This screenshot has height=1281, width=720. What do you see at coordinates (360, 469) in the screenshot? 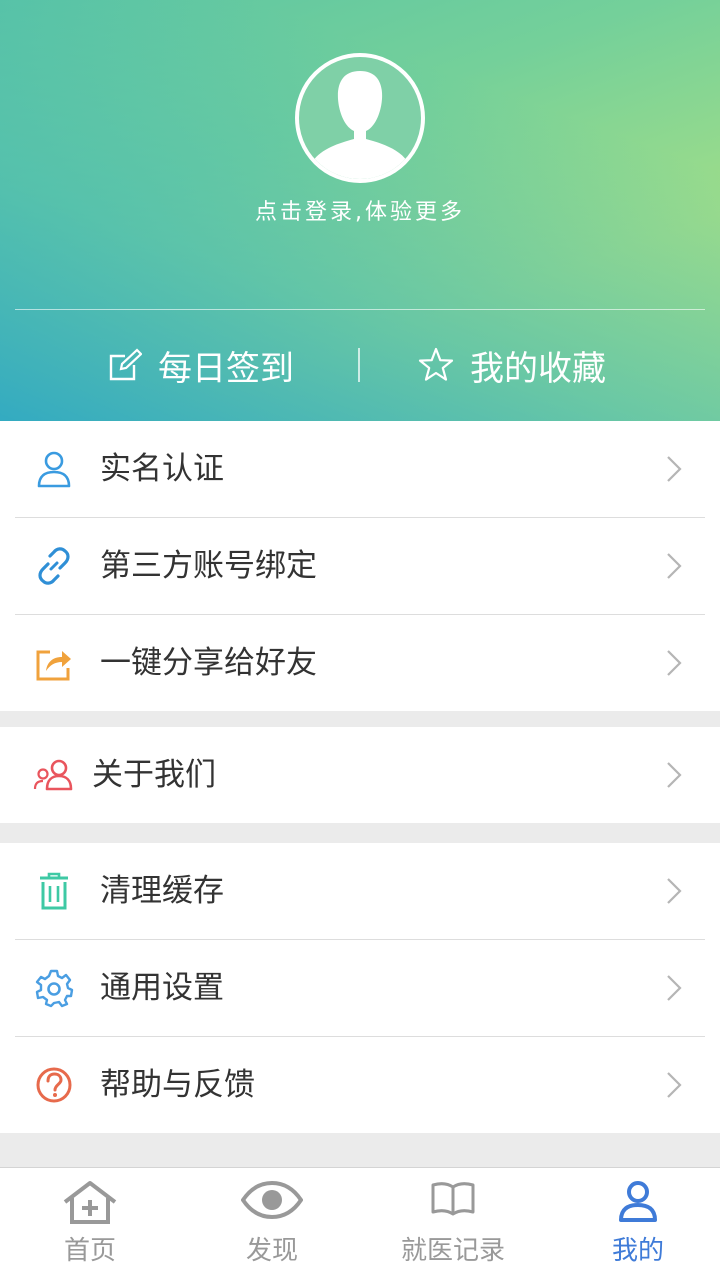
I see `menu-item-real-name: 实名认证` at bounding box center [360, 469].